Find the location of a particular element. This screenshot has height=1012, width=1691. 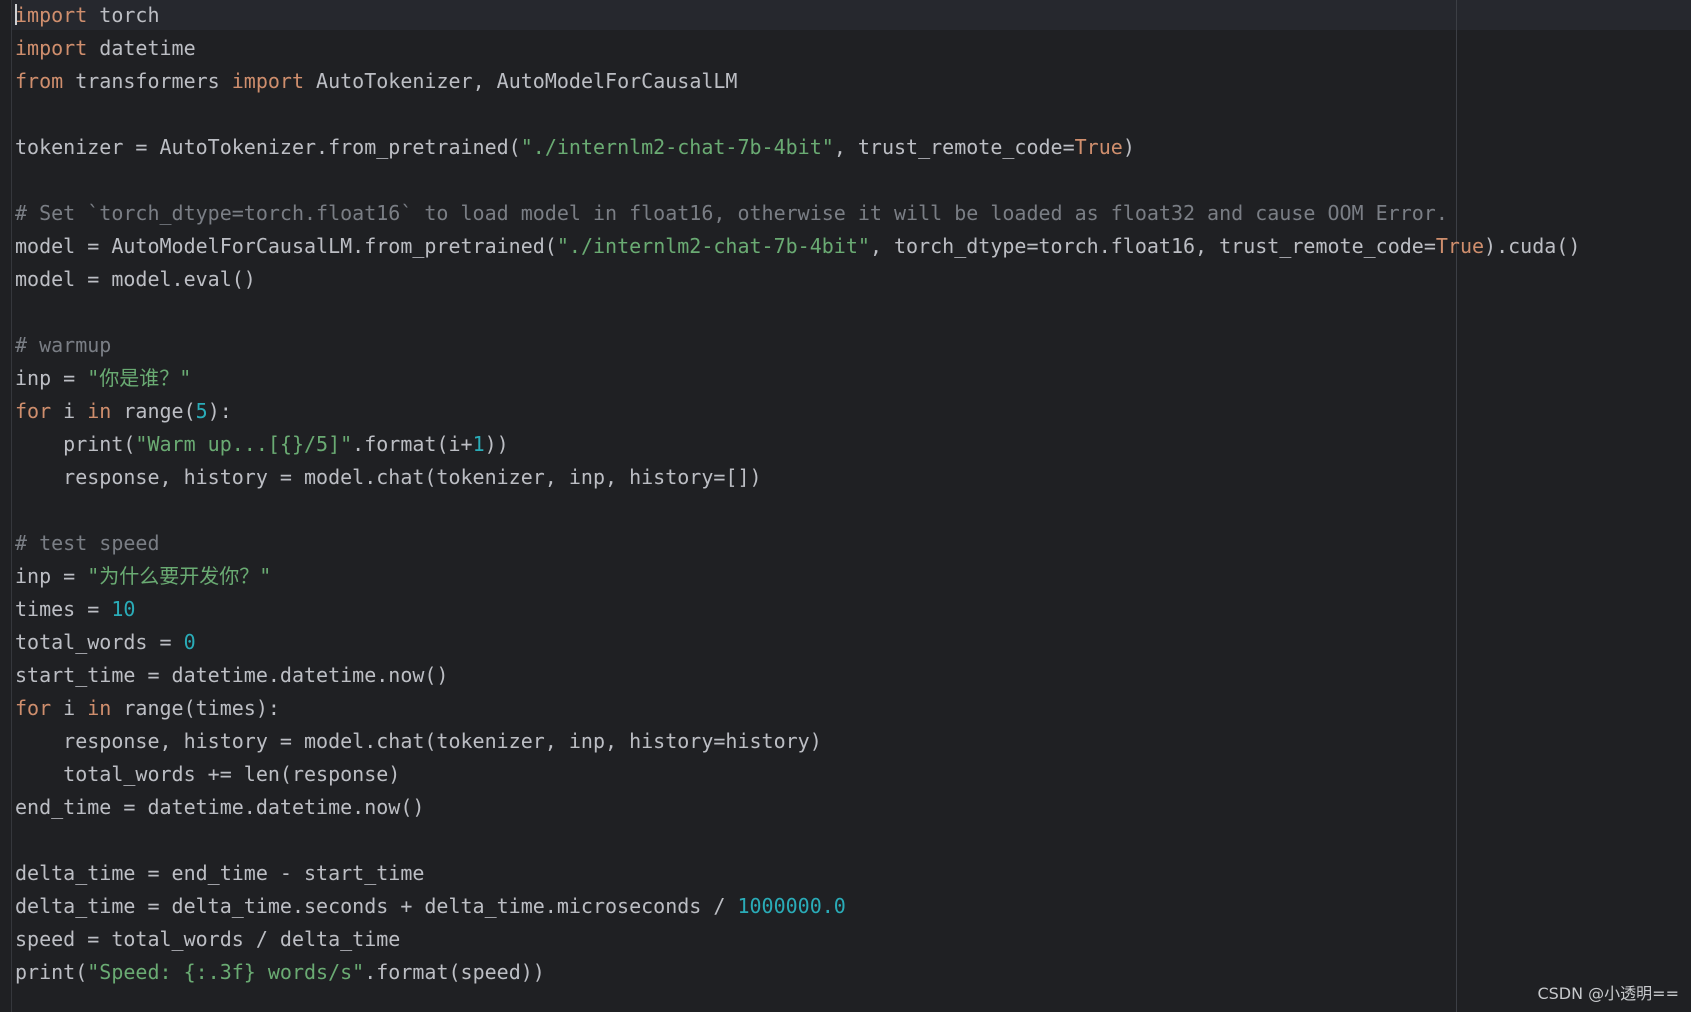

number-literal-token: 10 is located at coordinates (123, 609).